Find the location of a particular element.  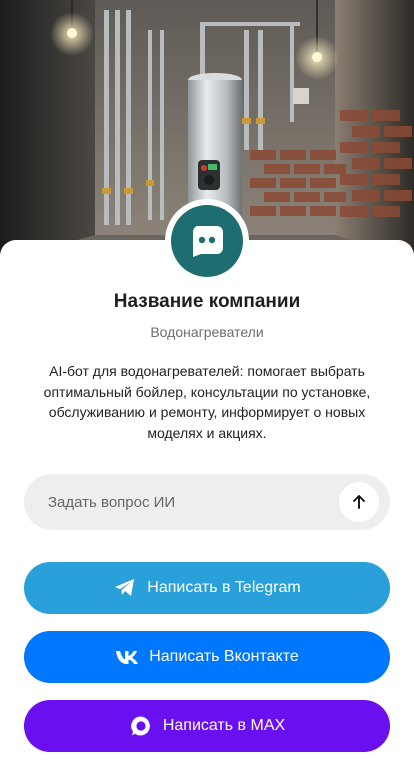

chat-bot-icon is located at coordinates (207, 241).